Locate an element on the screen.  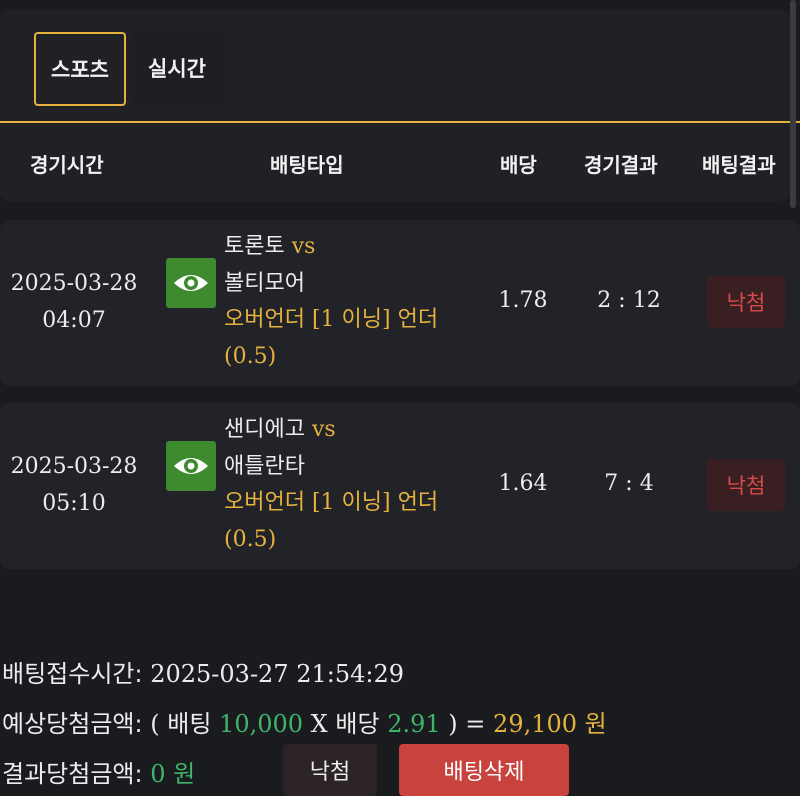
bet-amount-label: 배팅 is located at coordinates (189, 724).